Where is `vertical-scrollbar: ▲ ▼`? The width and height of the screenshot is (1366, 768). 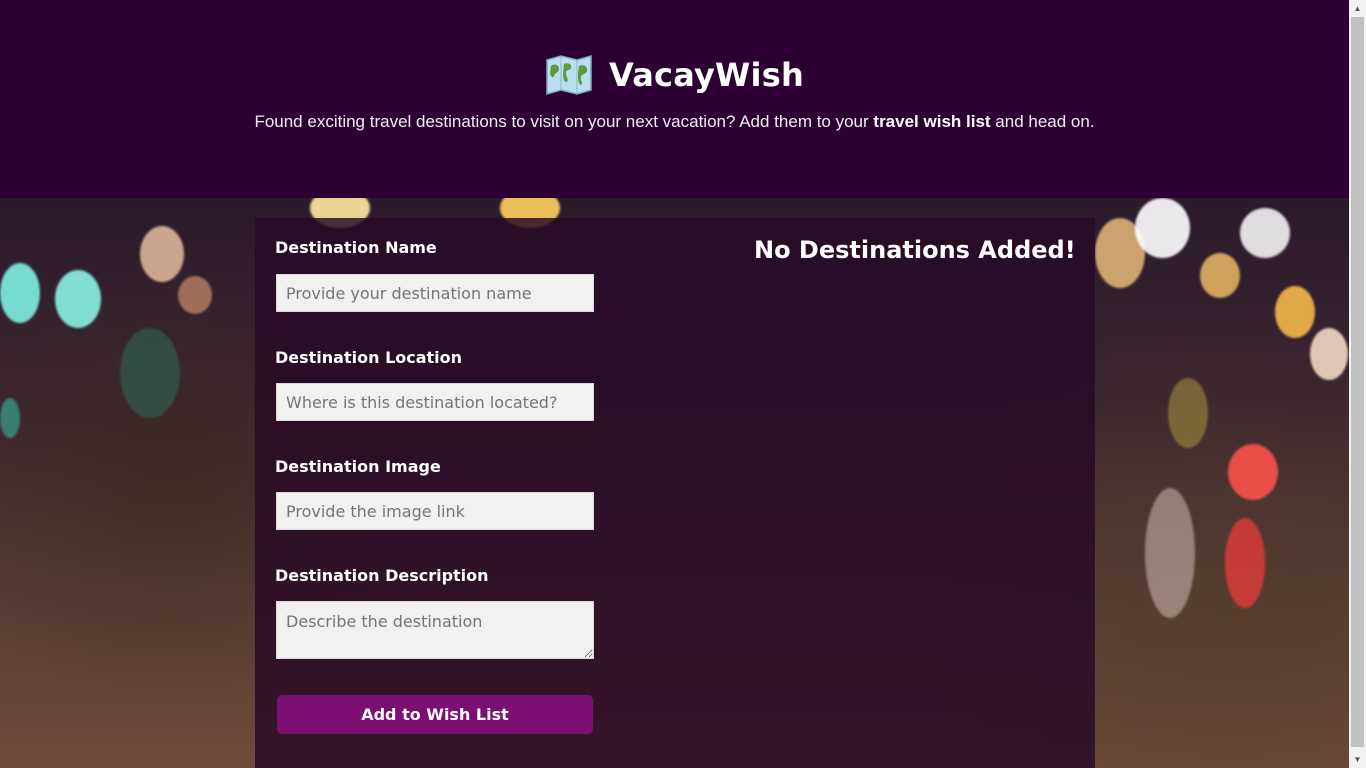
vertical-scrollbar: ▲ ▼ is located at coordinates (1357, 384).